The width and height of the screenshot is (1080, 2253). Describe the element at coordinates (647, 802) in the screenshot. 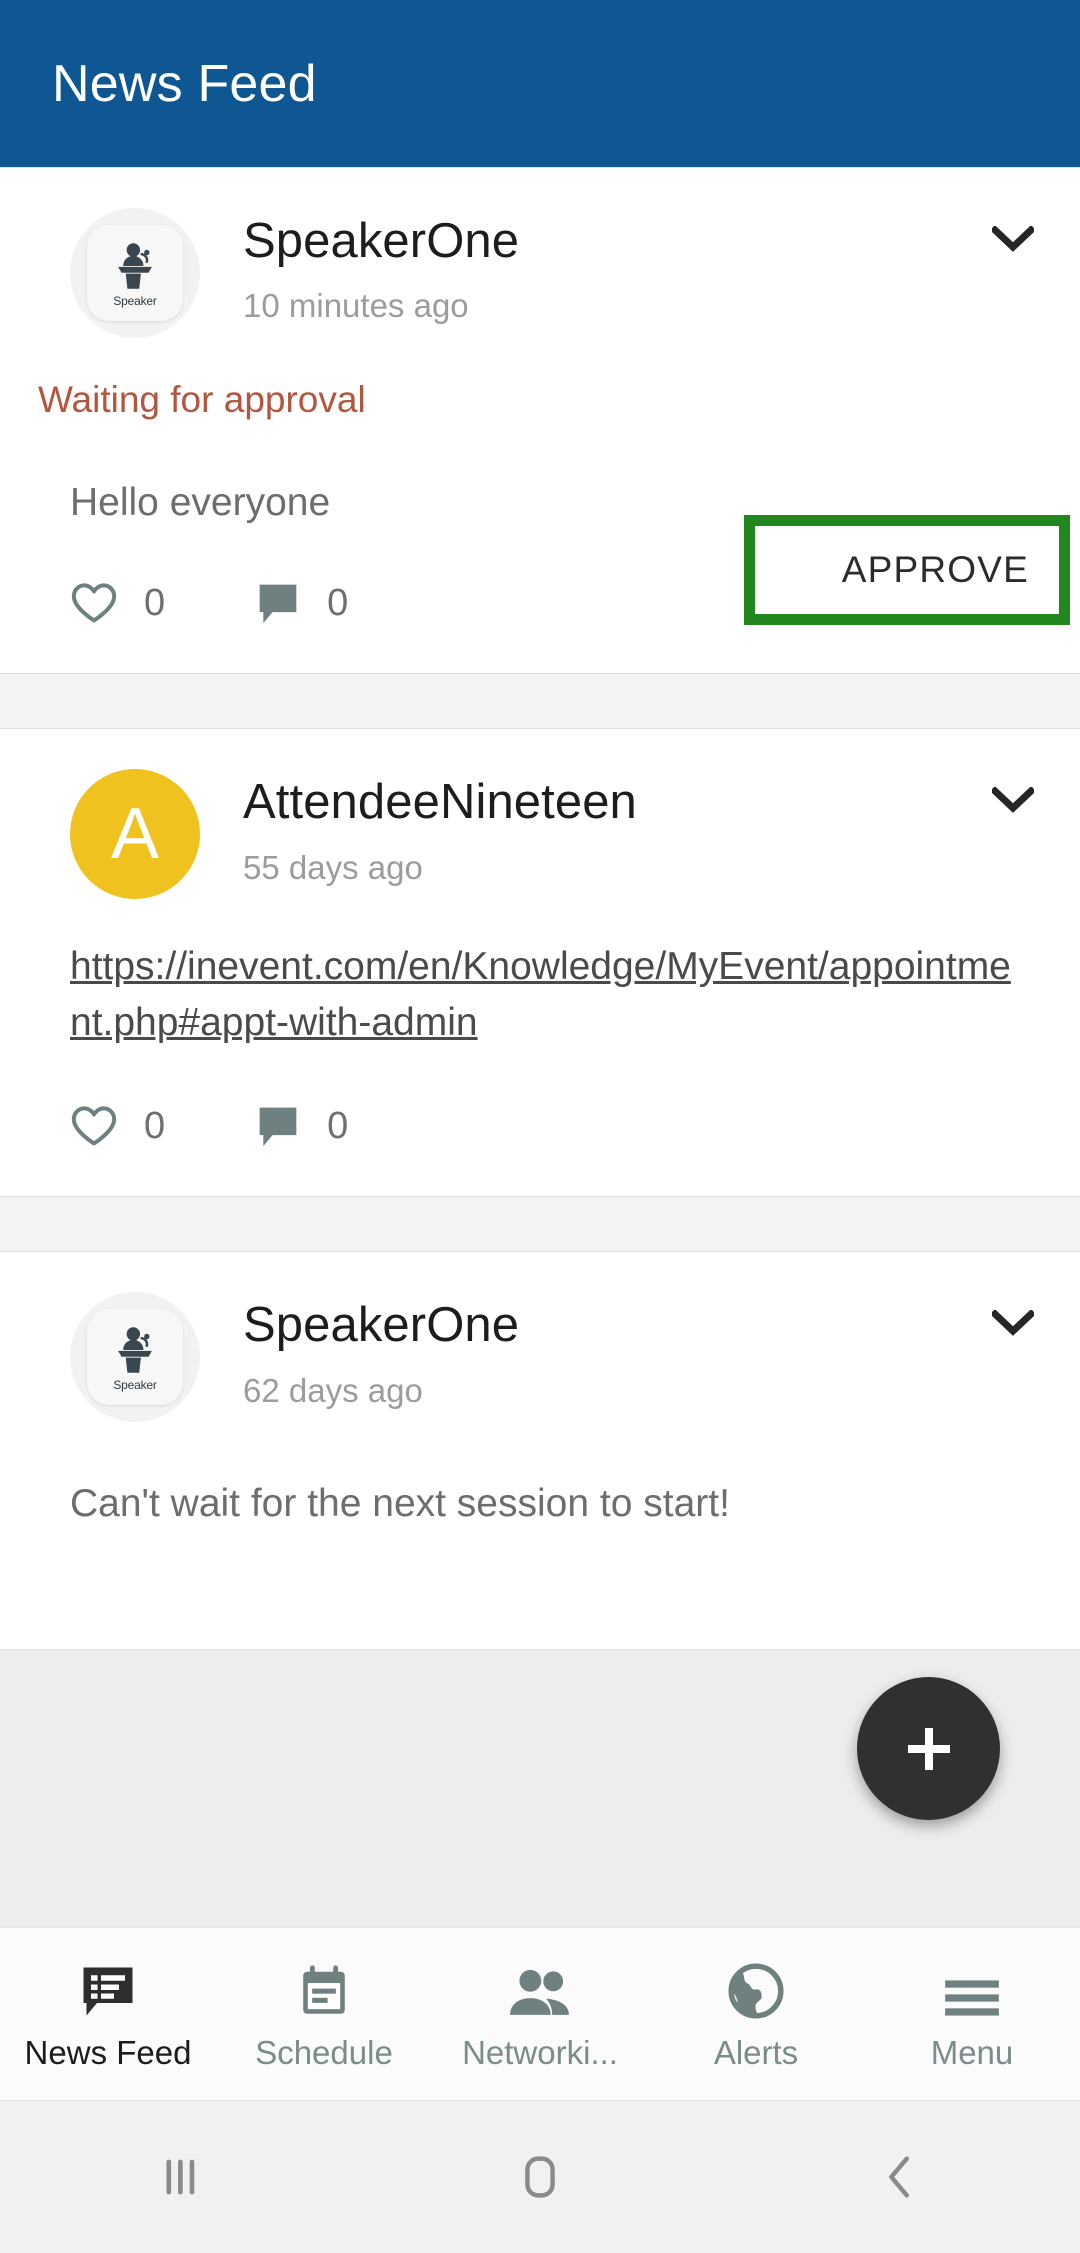

I see `post-author: AttendeeNineteen` at that location.